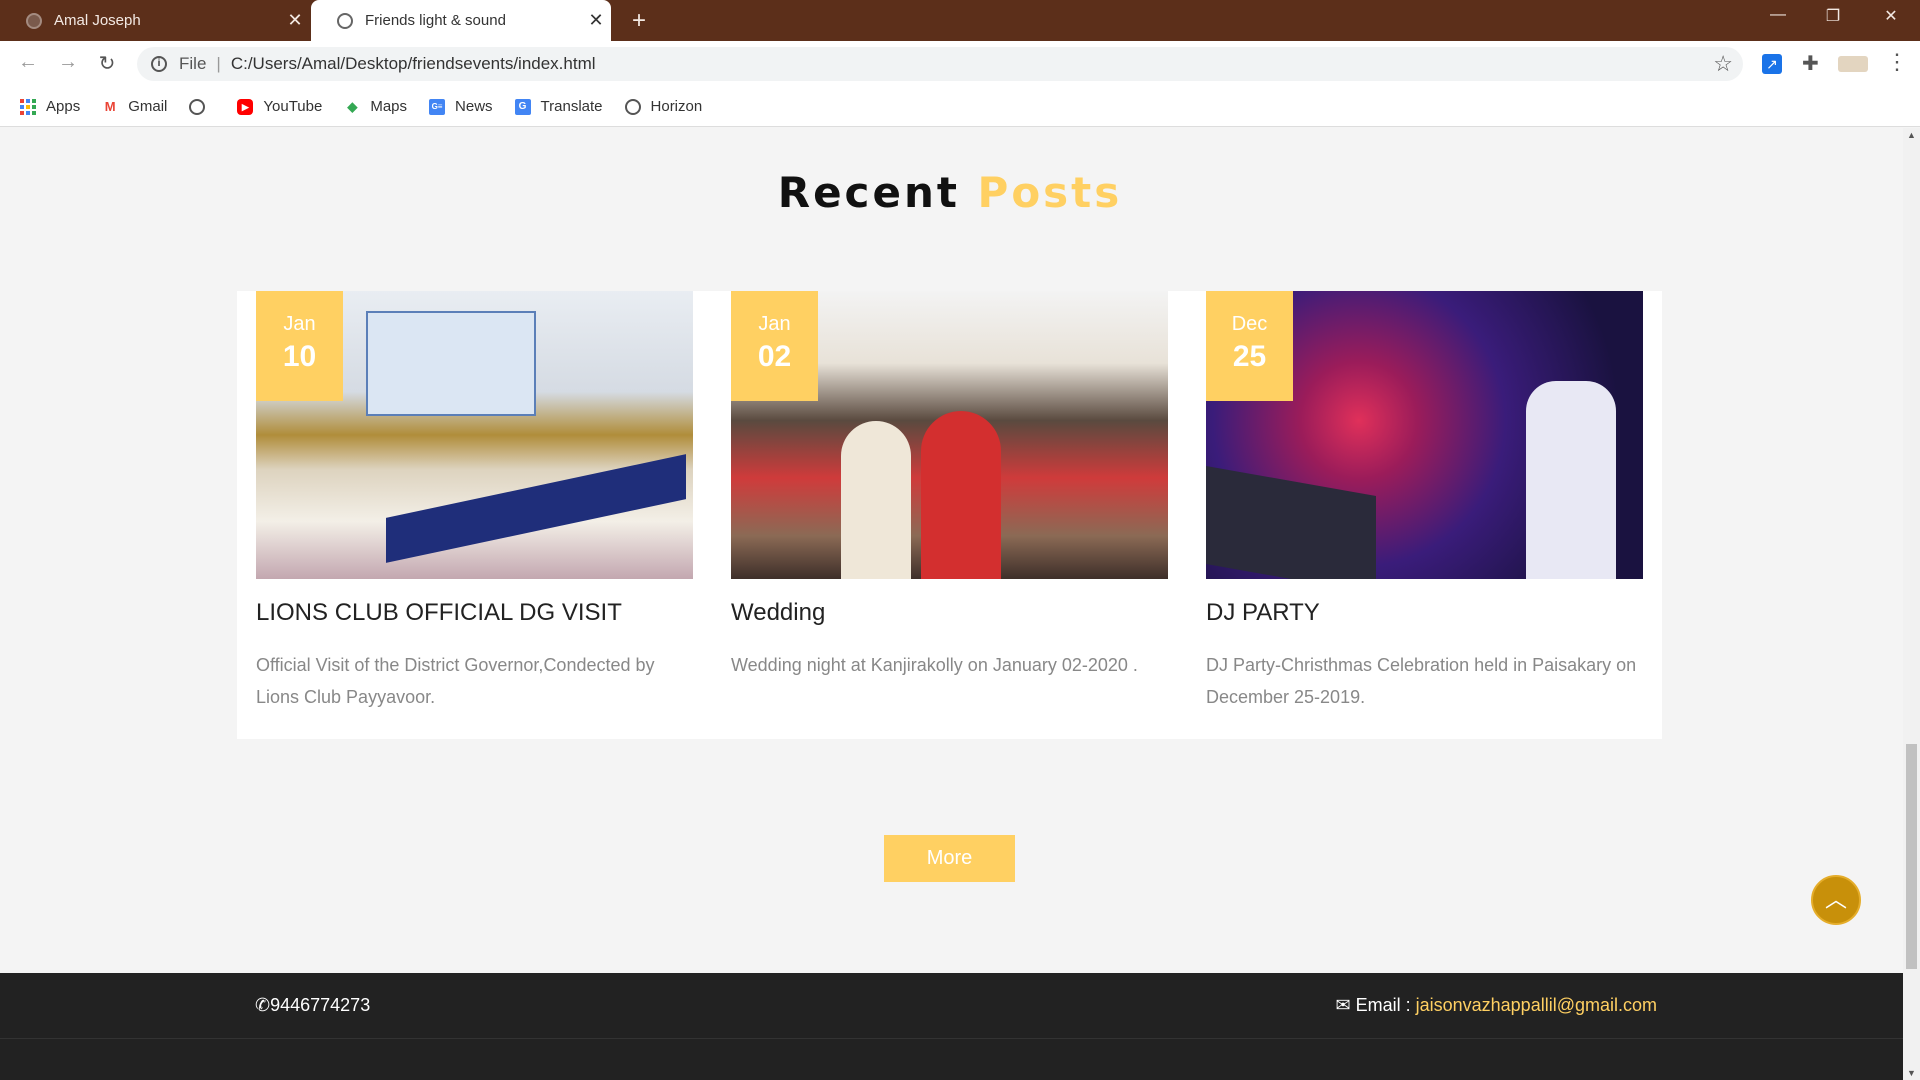 Image resolution: width=1920 pixels, height=1080 pixels. What do you see at coordinates (1911, 1073) in the screenshot?
I see `scroll-down-icon: ▼` at bounding box center [1911, 1073].